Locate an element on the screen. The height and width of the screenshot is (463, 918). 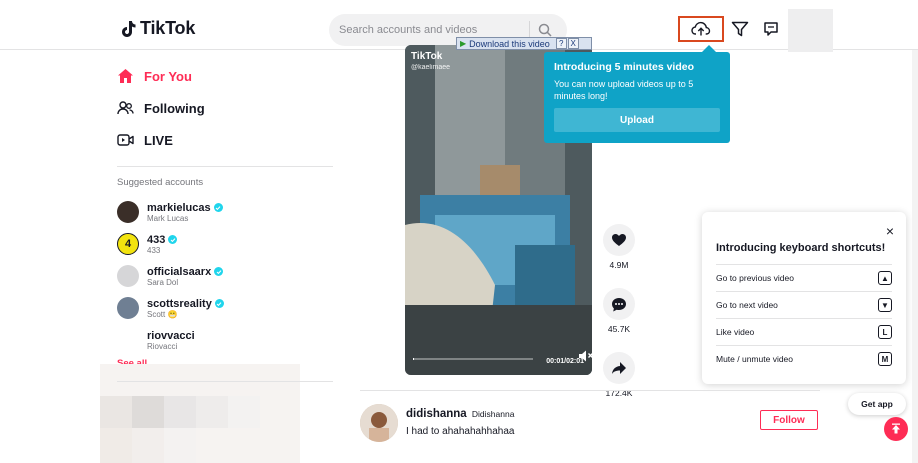
account-name: Sara Dol is located at coordinates (163, 282).